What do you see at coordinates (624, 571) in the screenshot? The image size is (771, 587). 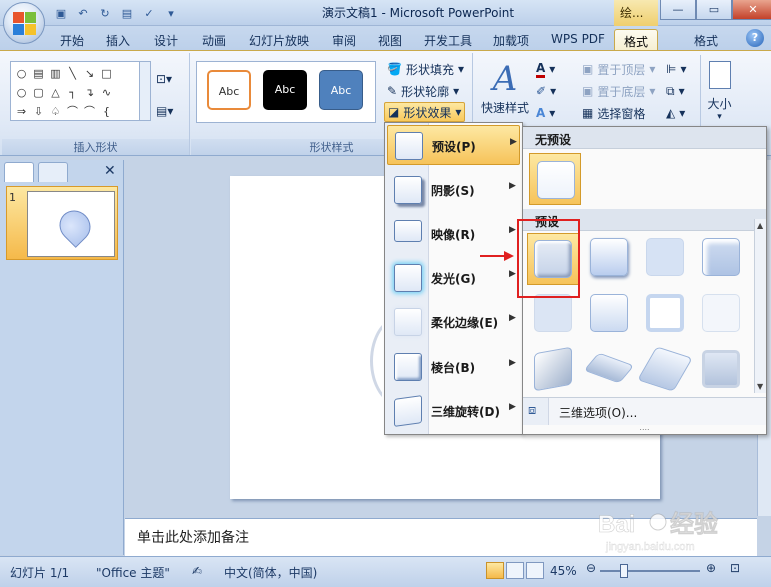 I see `zoom-slider-thumb` at bounding box center [624, 571].